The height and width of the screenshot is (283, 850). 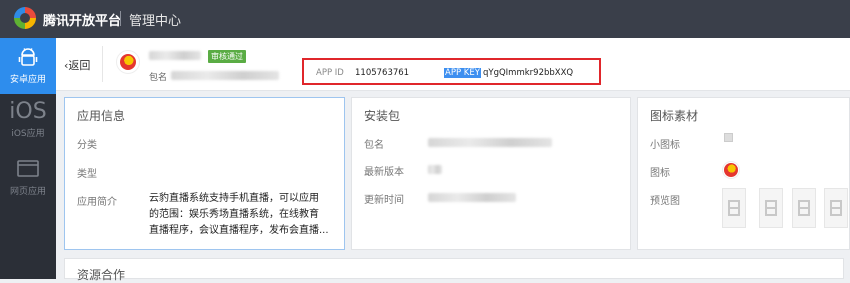 What do you see at coordinates (435, 169) in the screenshot?
I see `latest-version-redacted` at bounding box center [435, 169].